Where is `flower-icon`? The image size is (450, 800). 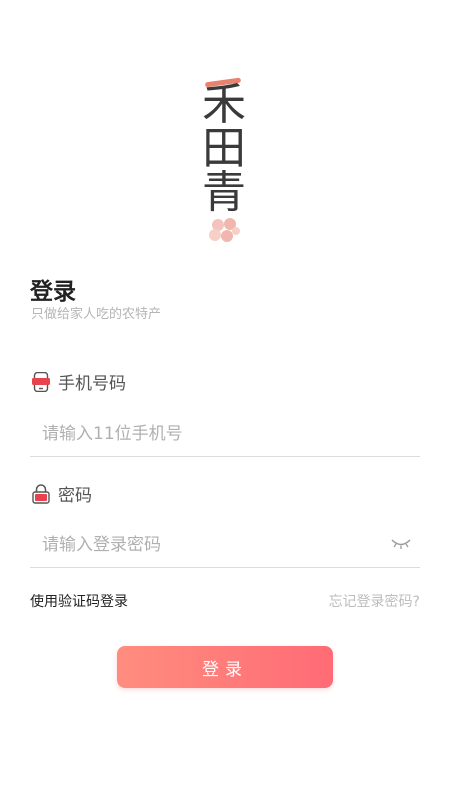
flower-icon is located at coordinates (224, 230).